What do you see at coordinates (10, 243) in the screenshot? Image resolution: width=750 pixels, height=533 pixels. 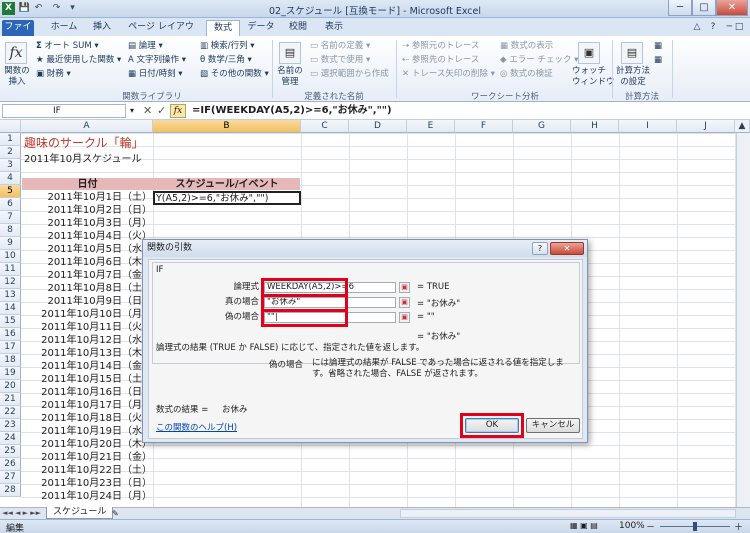 I see `row-header: 9` at bounding box center [10, 243].